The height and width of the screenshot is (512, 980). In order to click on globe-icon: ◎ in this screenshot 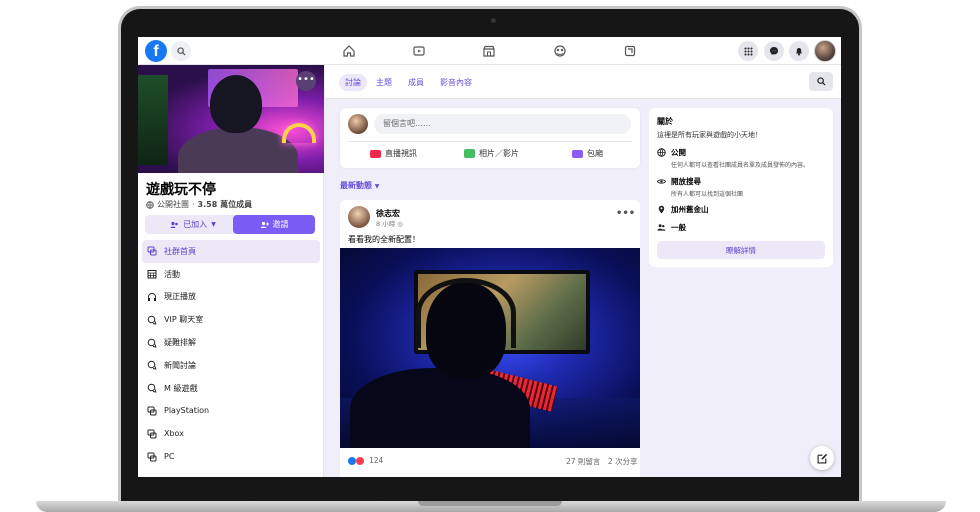, I will do `click(400, 224)`.